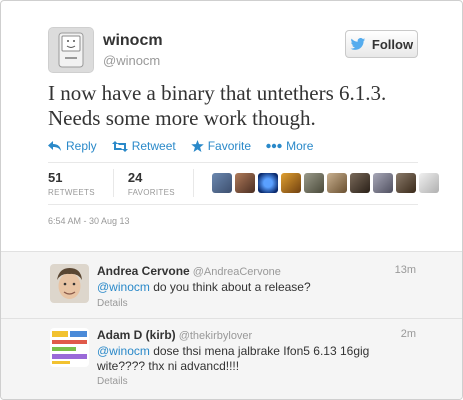 The height and width of the screenshot is (400, 463). Describe the element at coordinates (229, 146) in the screenshot. I see `favorite-label: Favorite` at that location.